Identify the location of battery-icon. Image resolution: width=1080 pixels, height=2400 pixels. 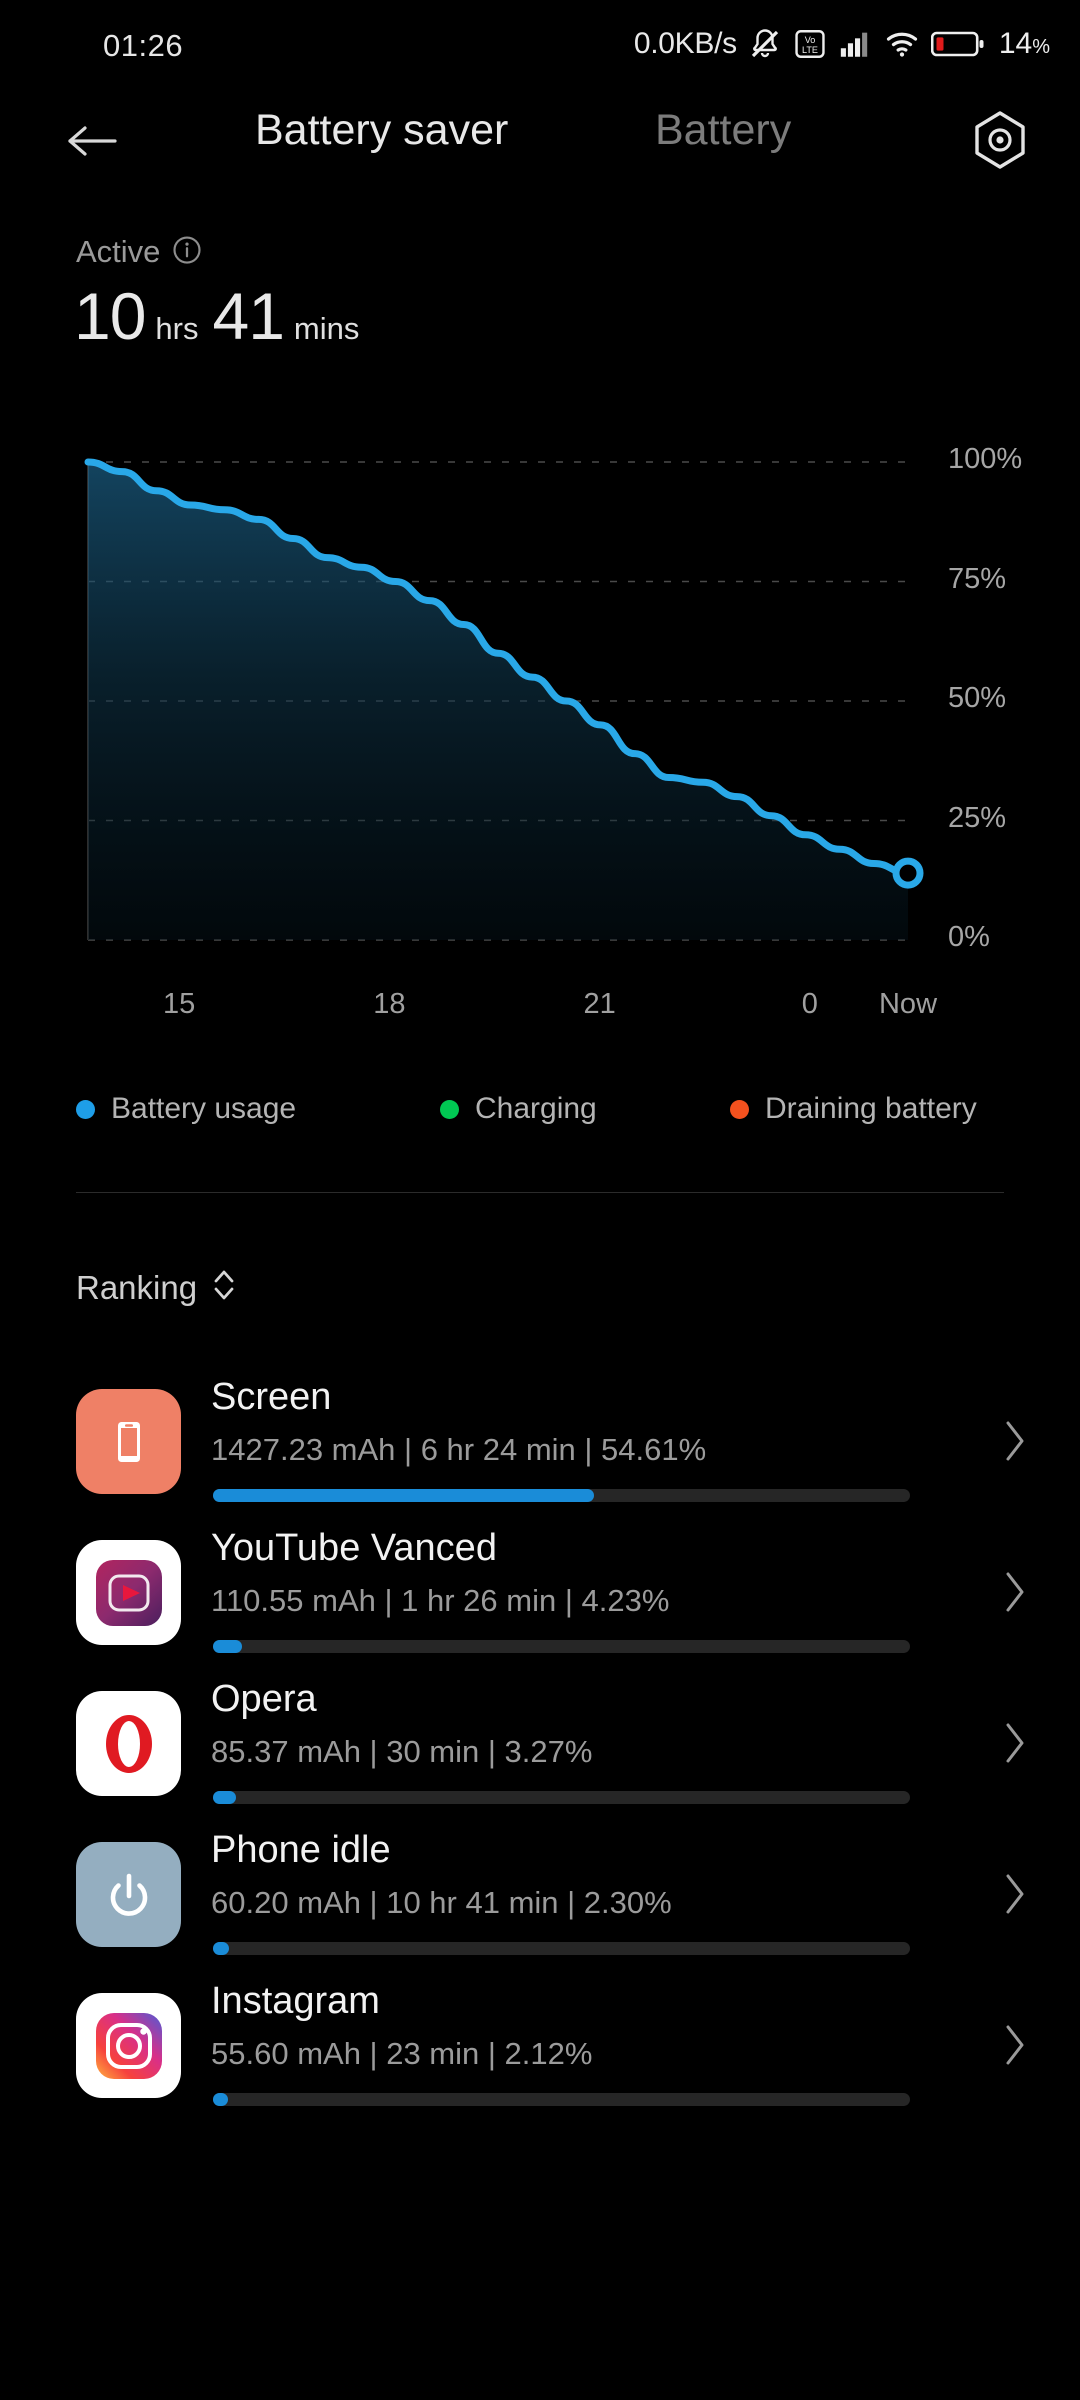
(957, 44).